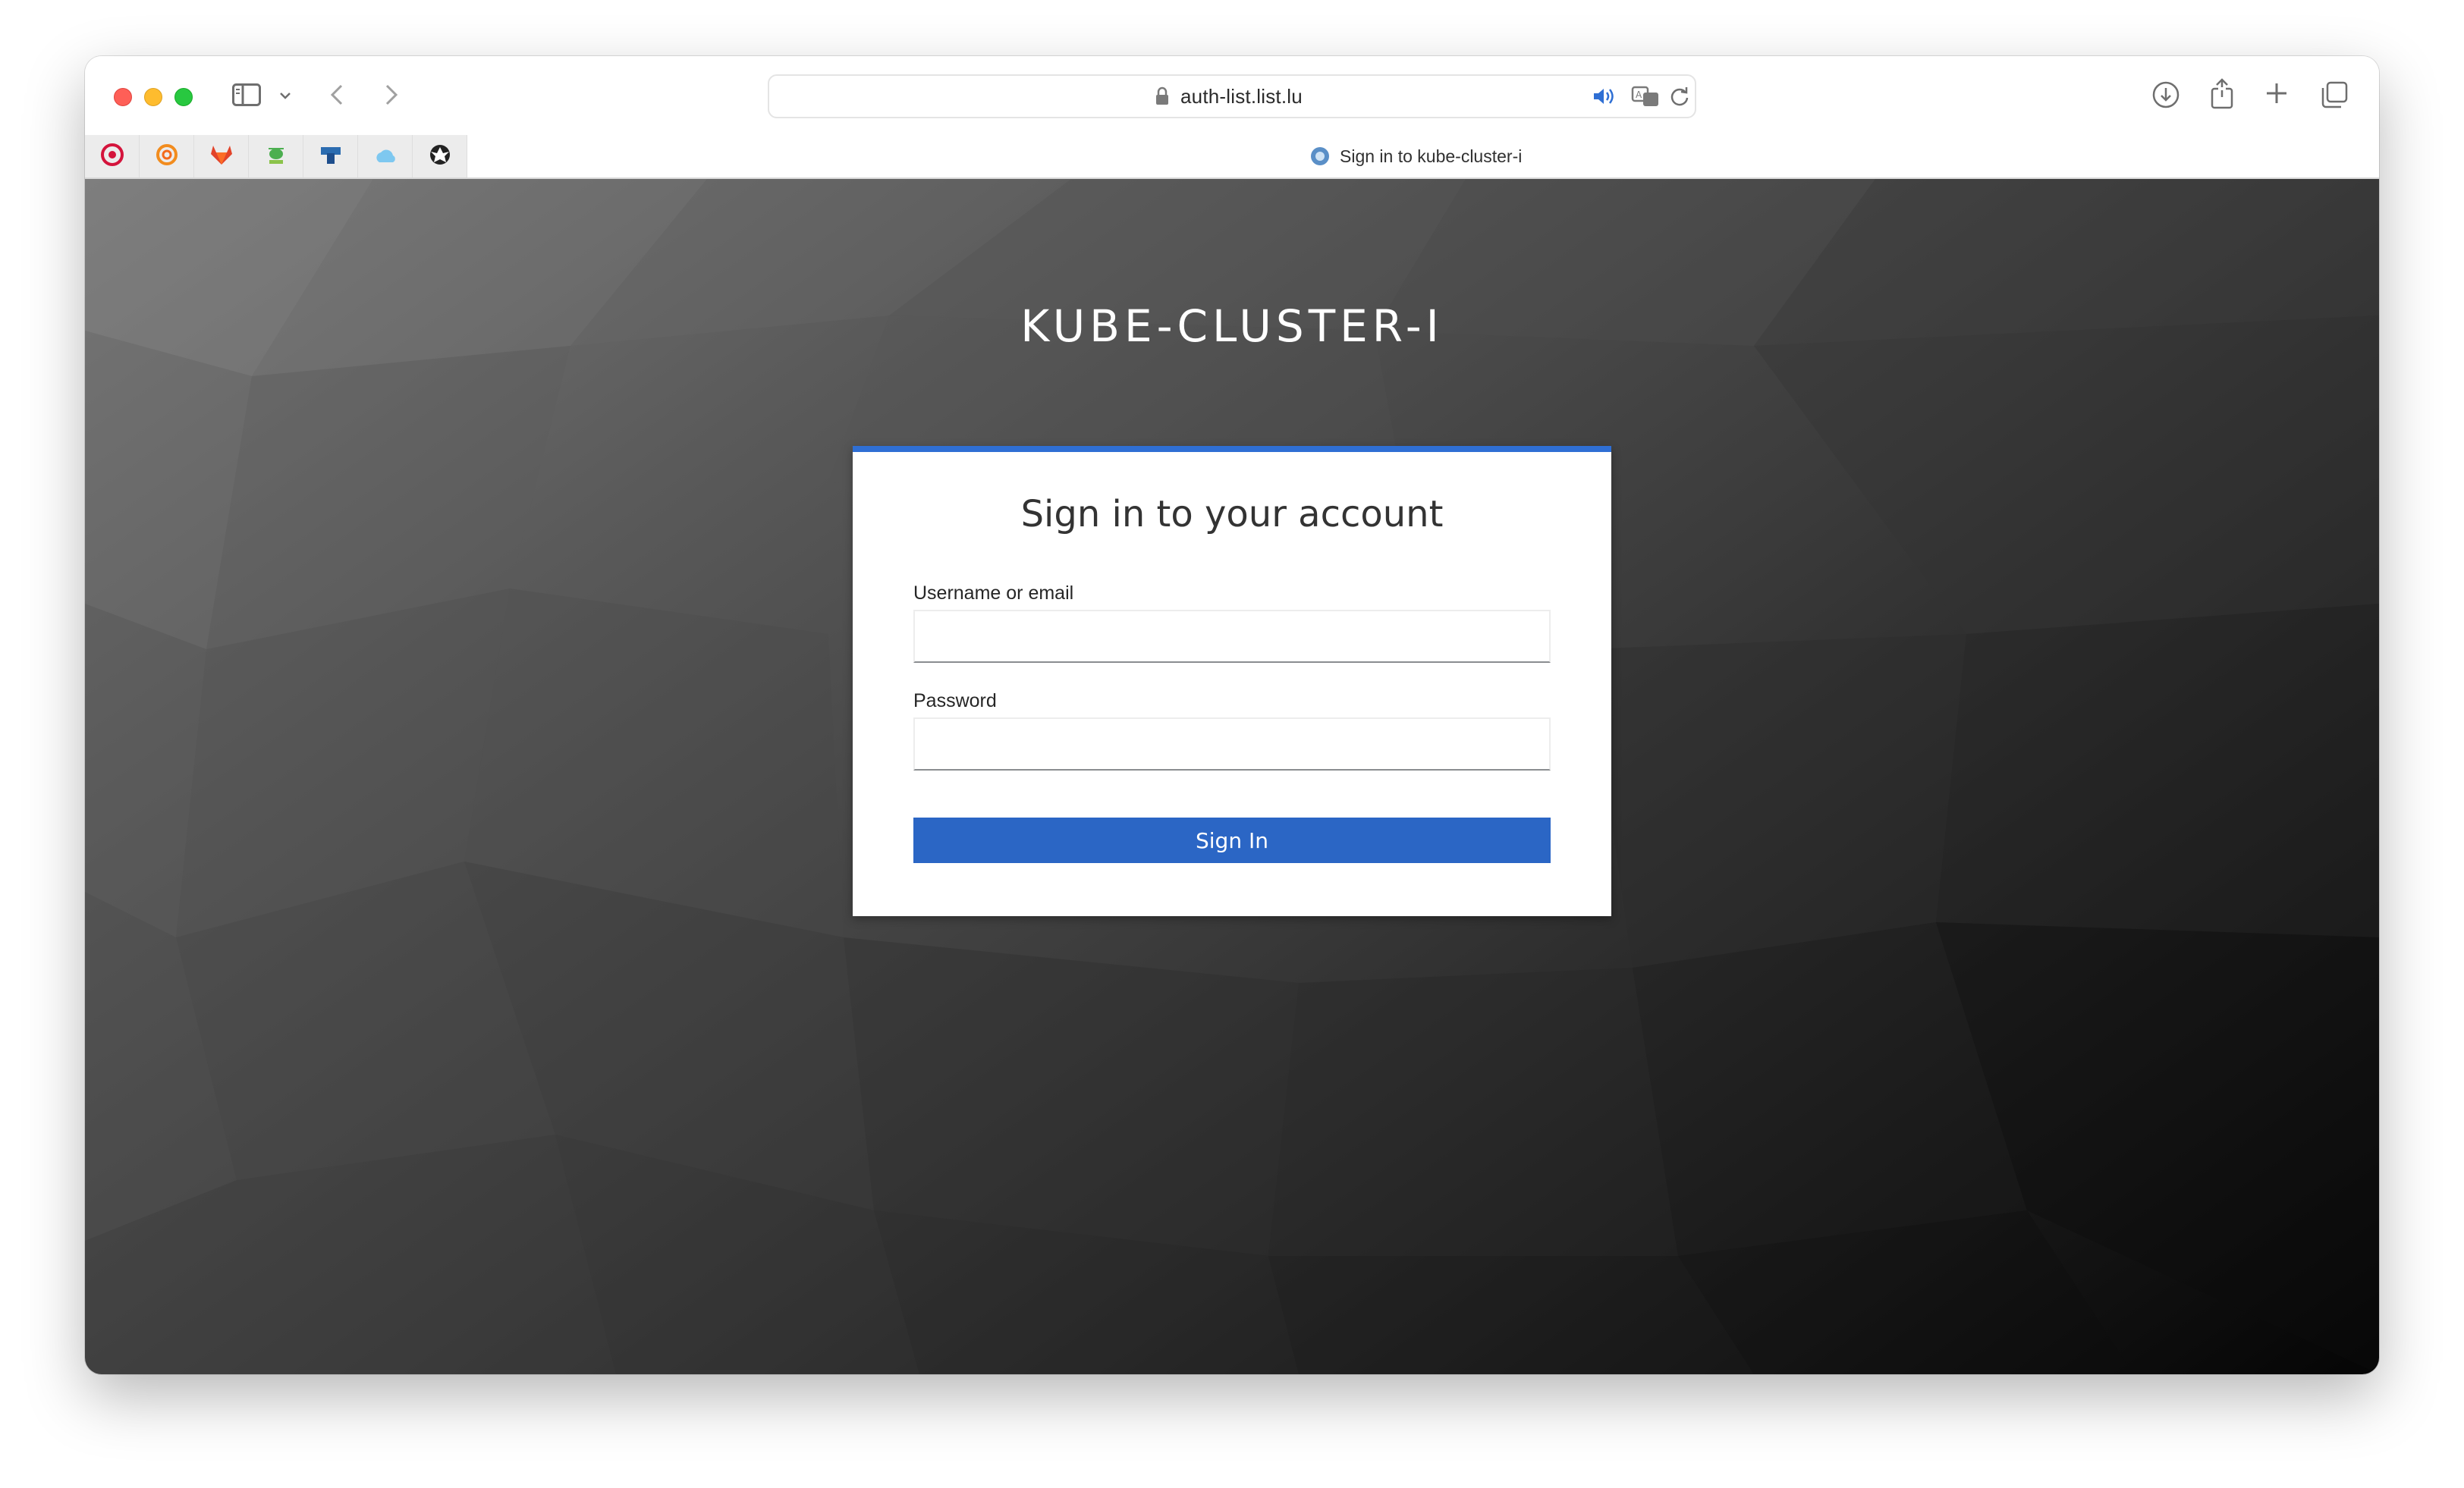 The height and width of the screenshot is (1488, 2464). I want to click on cloud-icon, so click(385, 157).